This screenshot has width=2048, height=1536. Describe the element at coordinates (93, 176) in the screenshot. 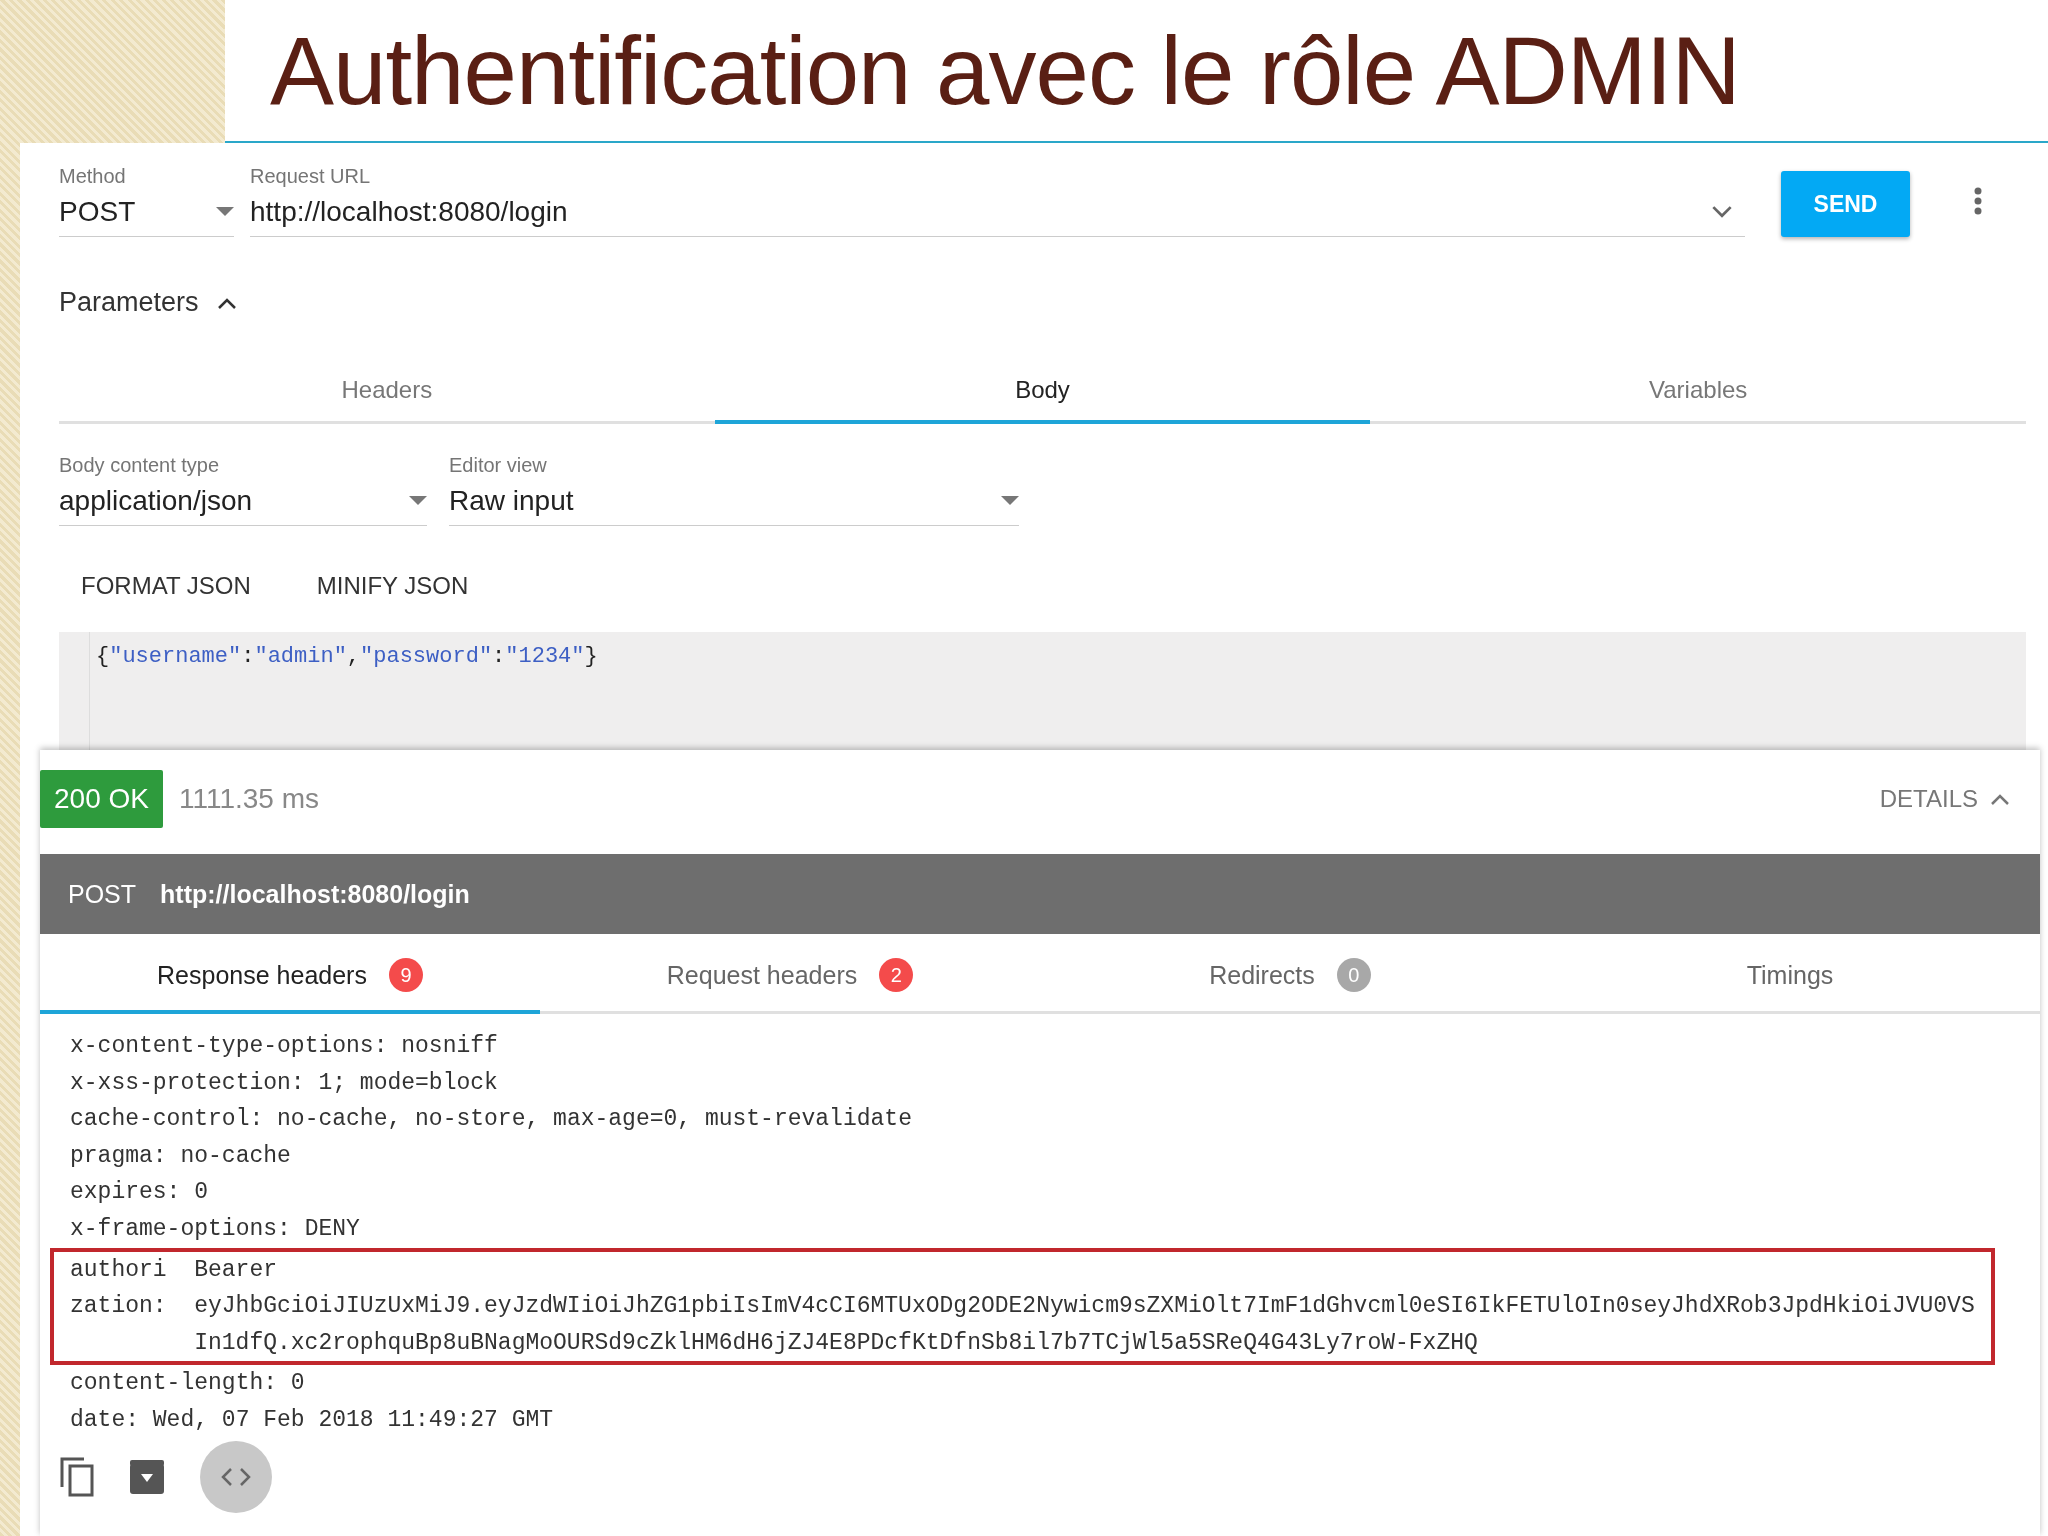

I see `field-label: Method` at that location.